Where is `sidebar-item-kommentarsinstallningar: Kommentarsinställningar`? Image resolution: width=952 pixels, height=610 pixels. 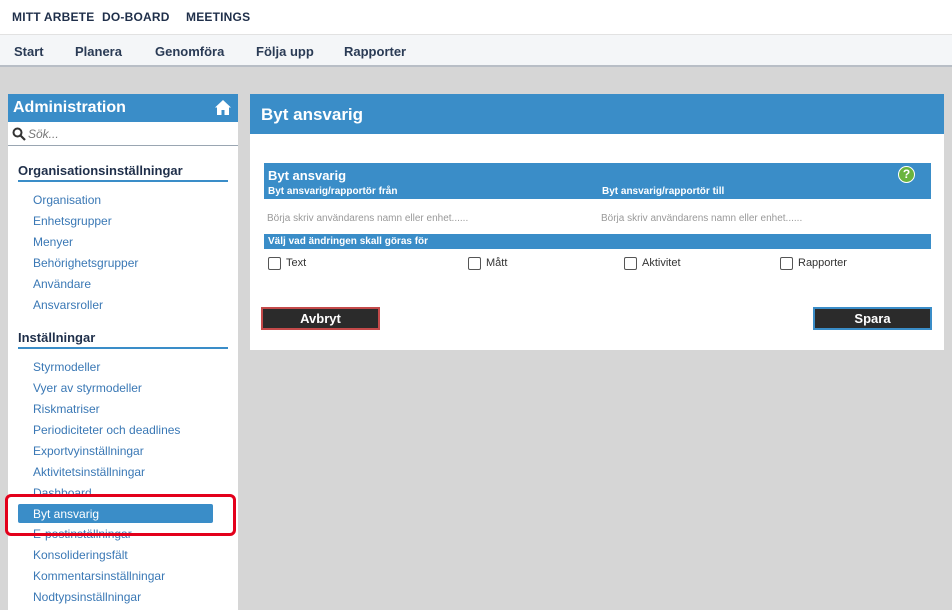
sidebar-item-kommentarsinstallningar: Kommentarsinställningar is located at coordinates (99, 576).